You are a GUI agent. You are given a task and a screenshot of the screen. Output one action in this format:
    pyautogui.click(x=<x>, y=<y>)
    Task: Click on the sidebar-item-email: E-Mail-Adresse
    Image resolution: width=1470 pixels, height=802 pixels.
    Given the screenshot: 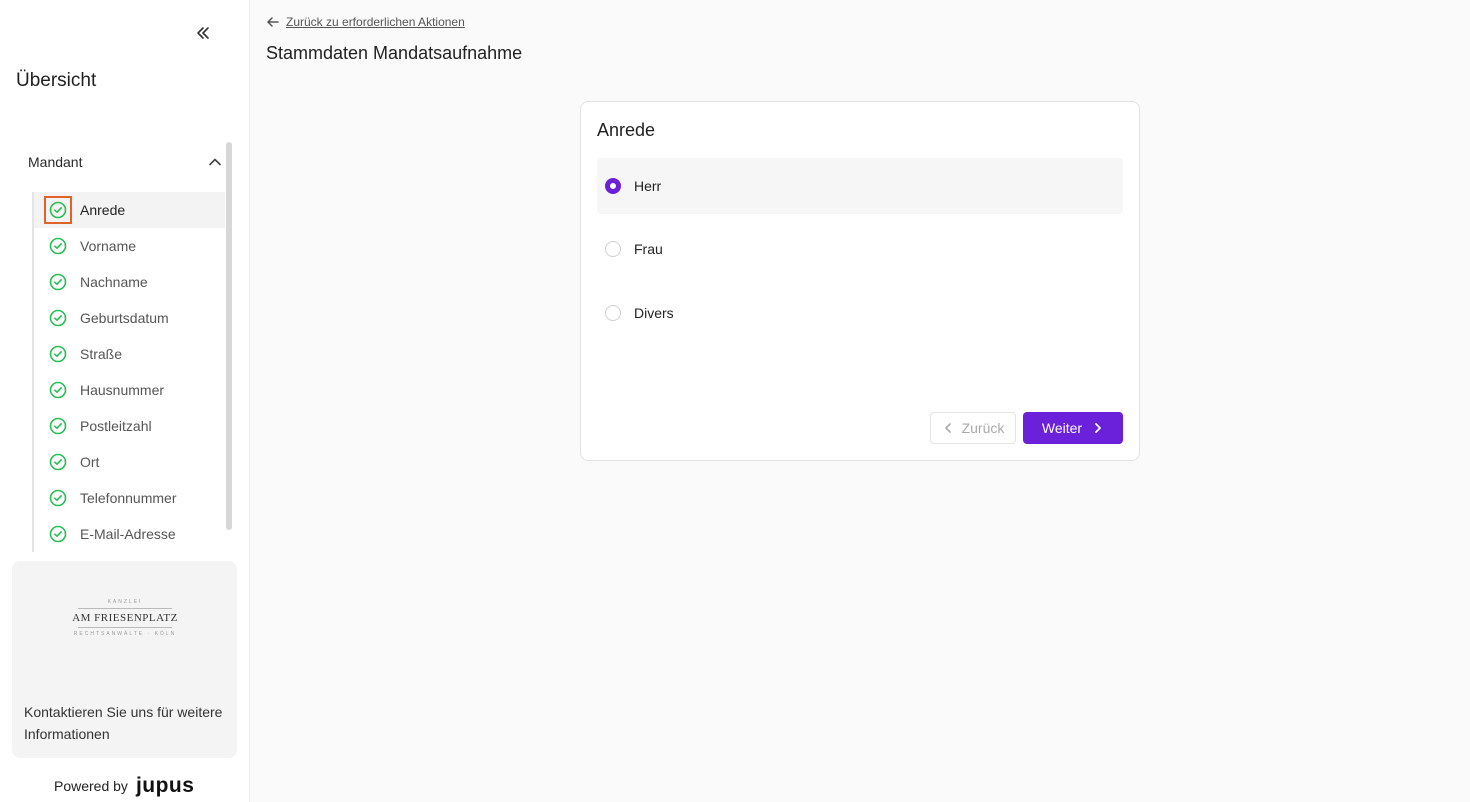 What is the action you would take?
    pyautogui.click(x=129, y=534)
    